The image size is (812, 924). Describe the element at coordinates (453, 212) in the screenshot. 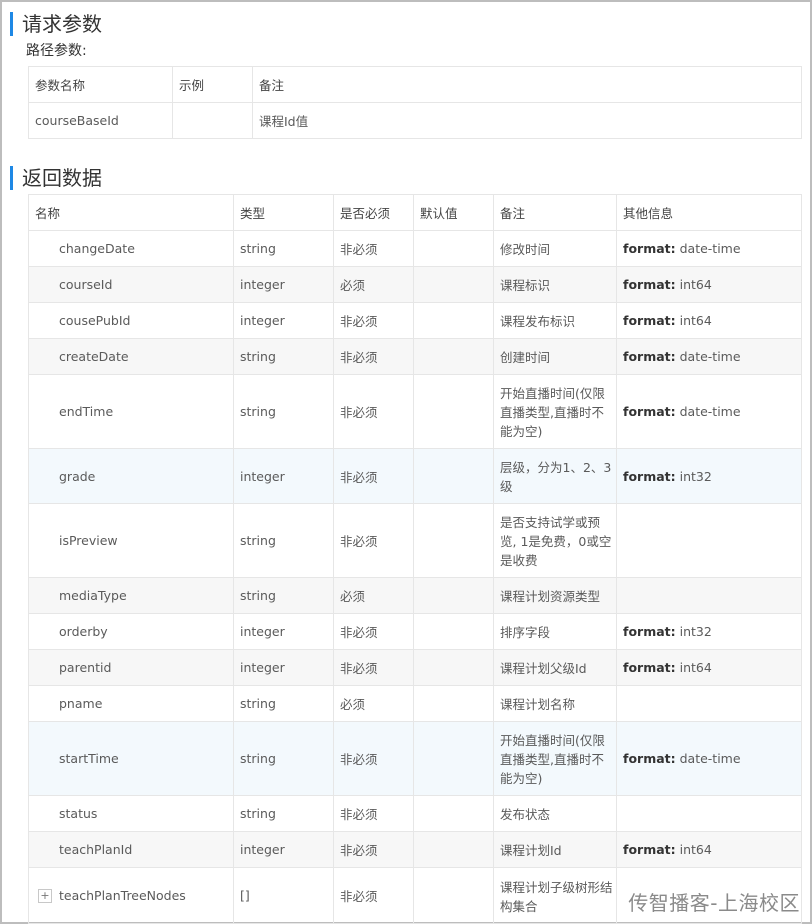

I see `header-default: 默认值` at that location.